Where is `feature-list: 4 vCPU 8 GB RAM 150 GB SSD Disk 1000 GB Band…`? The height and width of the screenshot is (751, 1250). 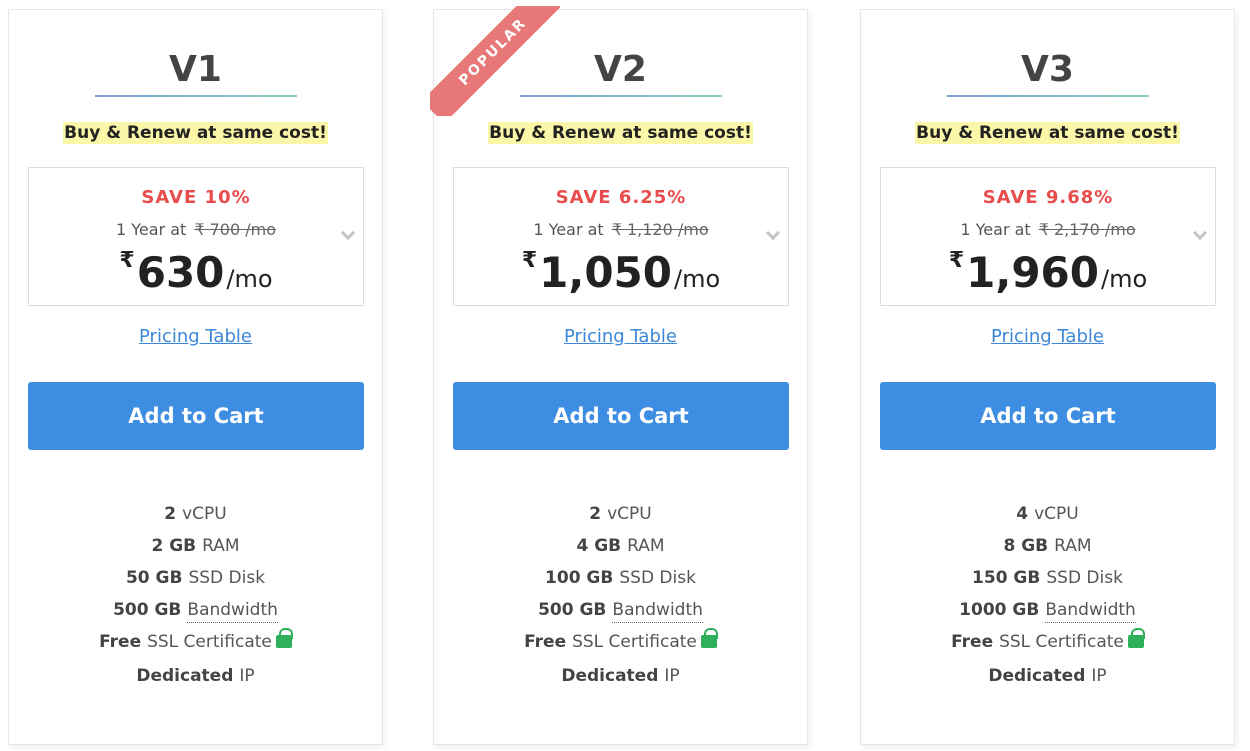 feature-list: 4 vCPU 8 GB RAM 150 GB SSD Disk 1000 GB Band… is located at coordinates (1047, 597).